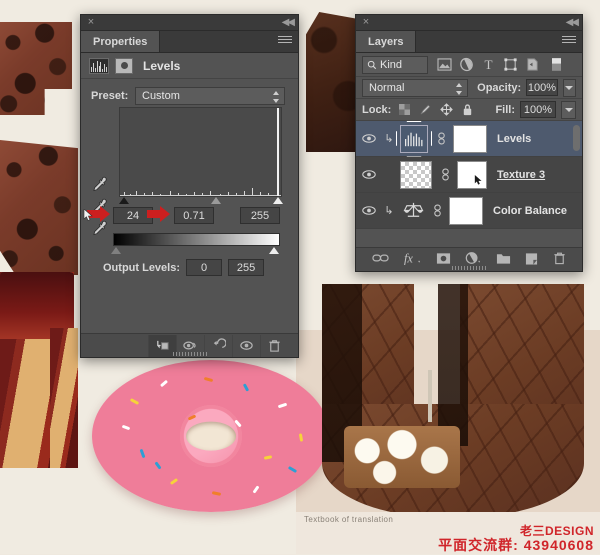  I want to click on black-point-eyedropper, so click(99, 184).